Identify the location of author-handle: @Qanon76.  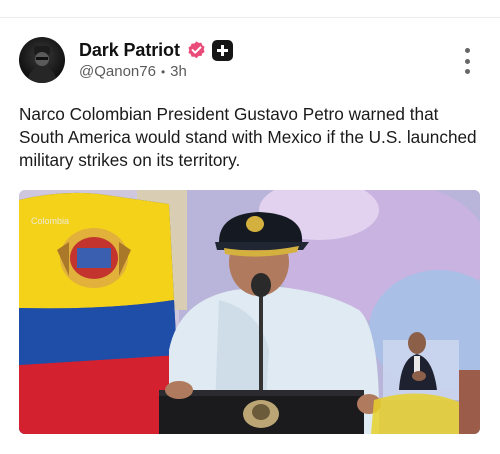
(117, 71).